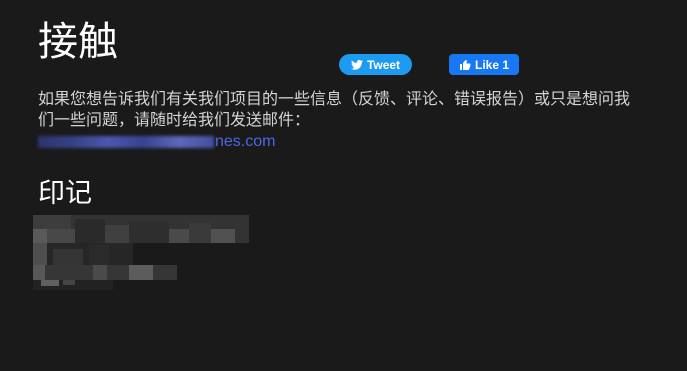 This screenshot has width=687, height=371. I want to click on like-label: Like 1, so click(492, 64).